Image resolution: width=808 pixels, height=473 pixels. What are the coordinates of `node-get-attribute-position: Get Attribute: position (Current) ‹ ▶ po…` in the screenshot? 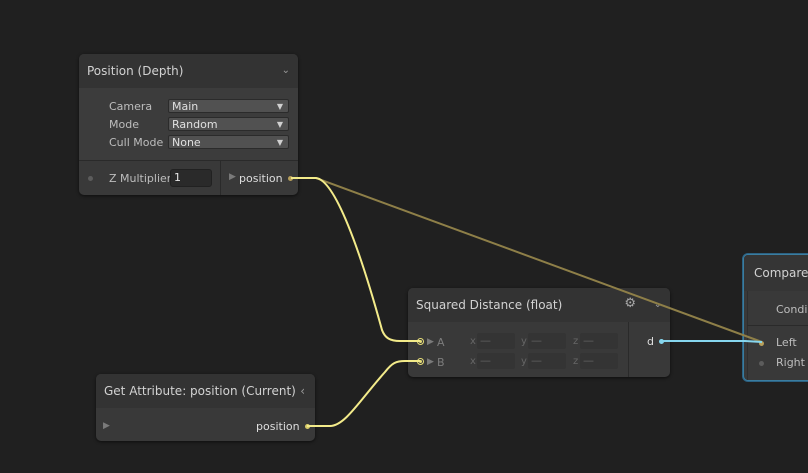 It's located at (205, 407).